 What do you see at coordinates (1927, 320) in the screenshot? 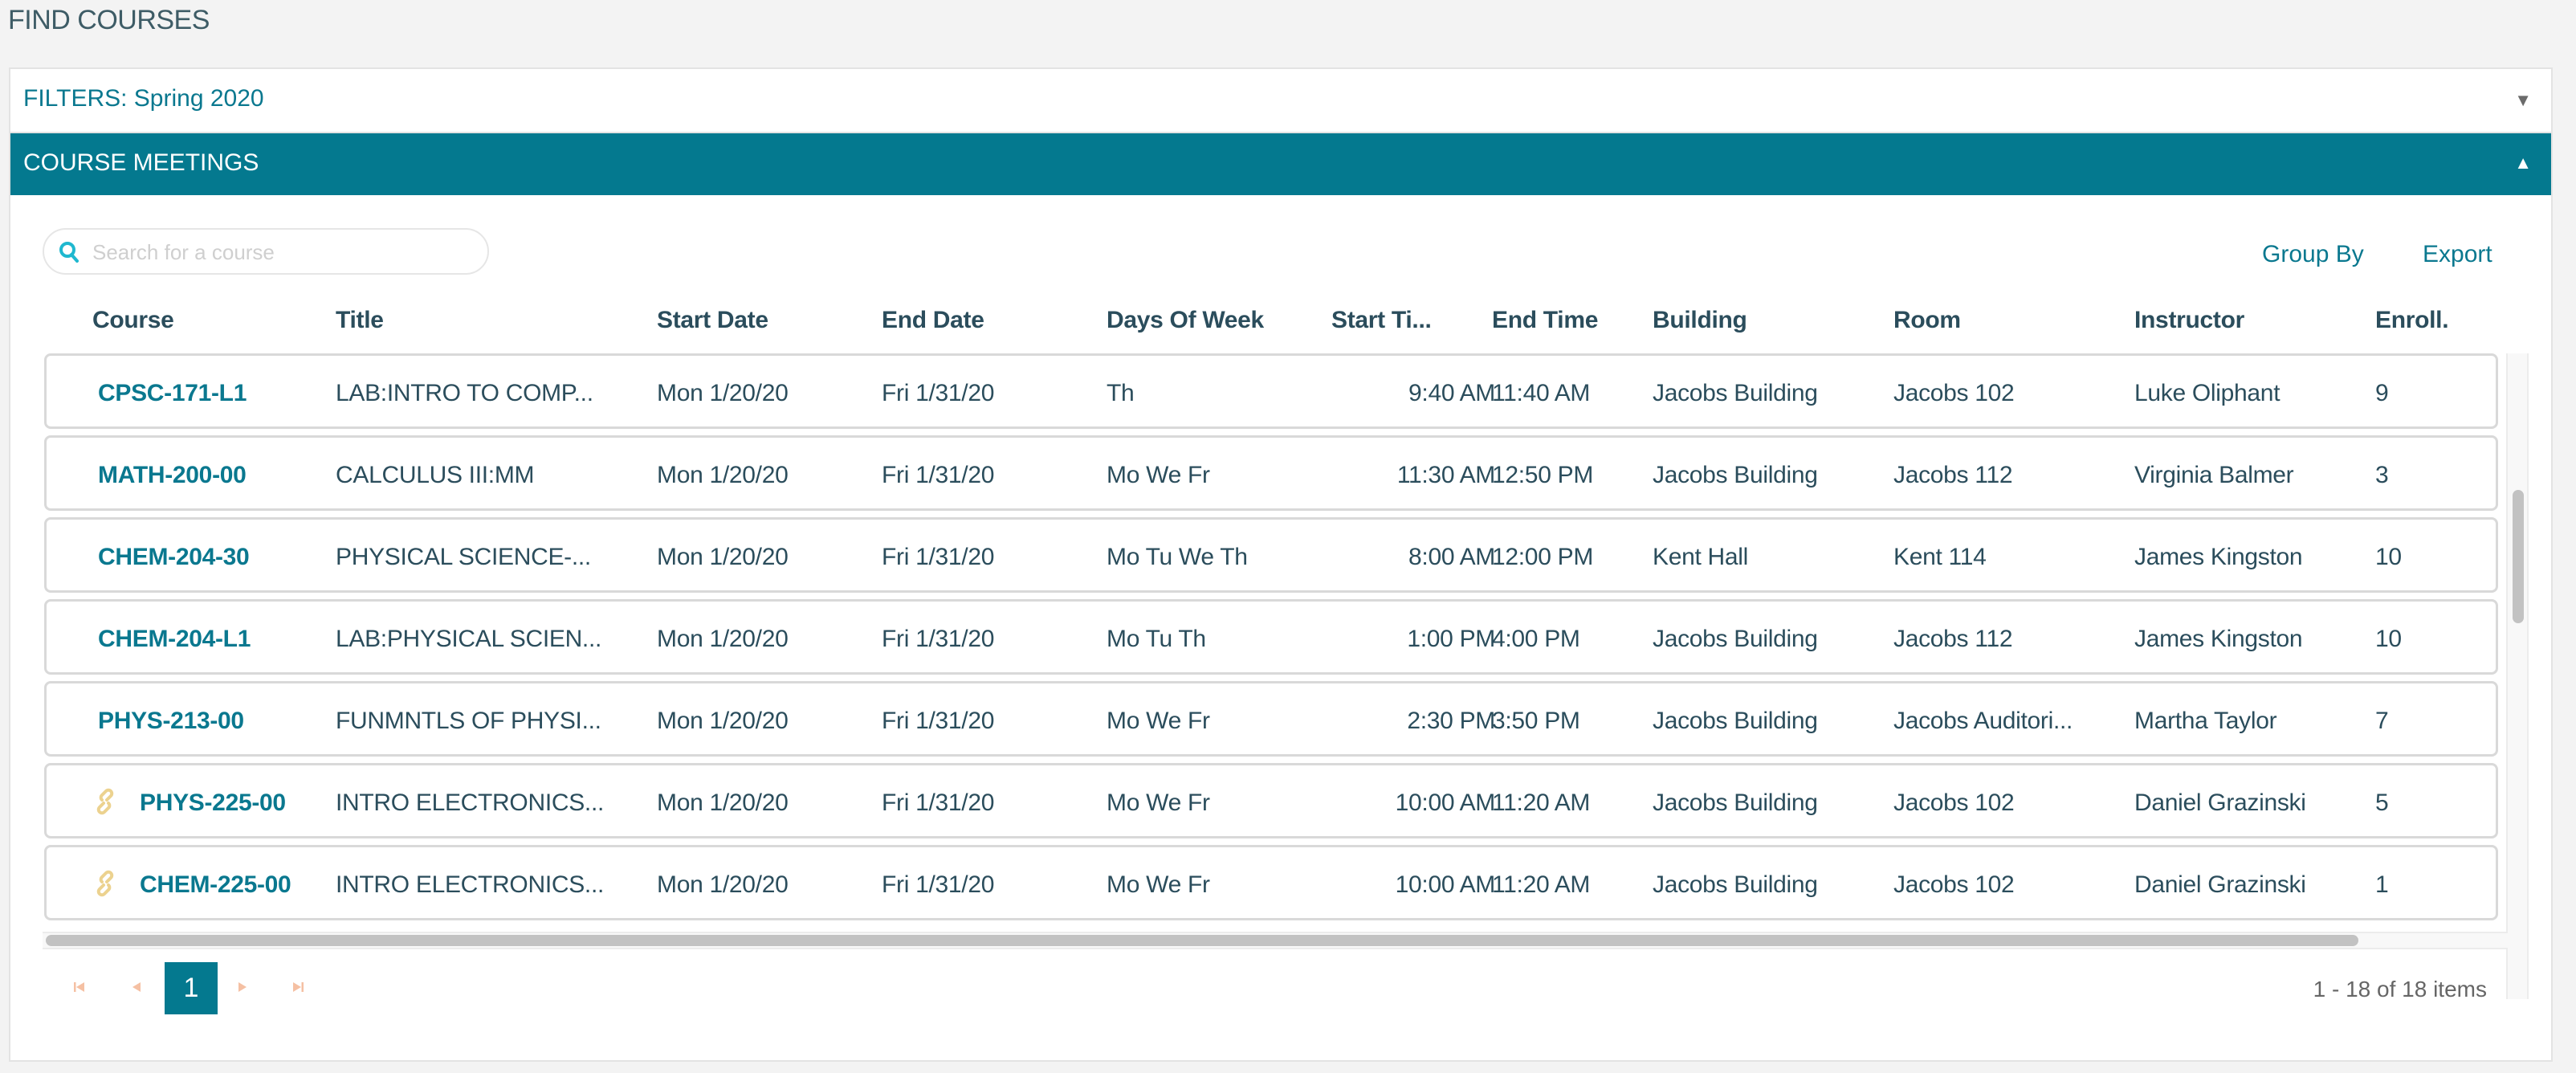
I see `column-header-room: Room` at bounding box center [1927, 320].